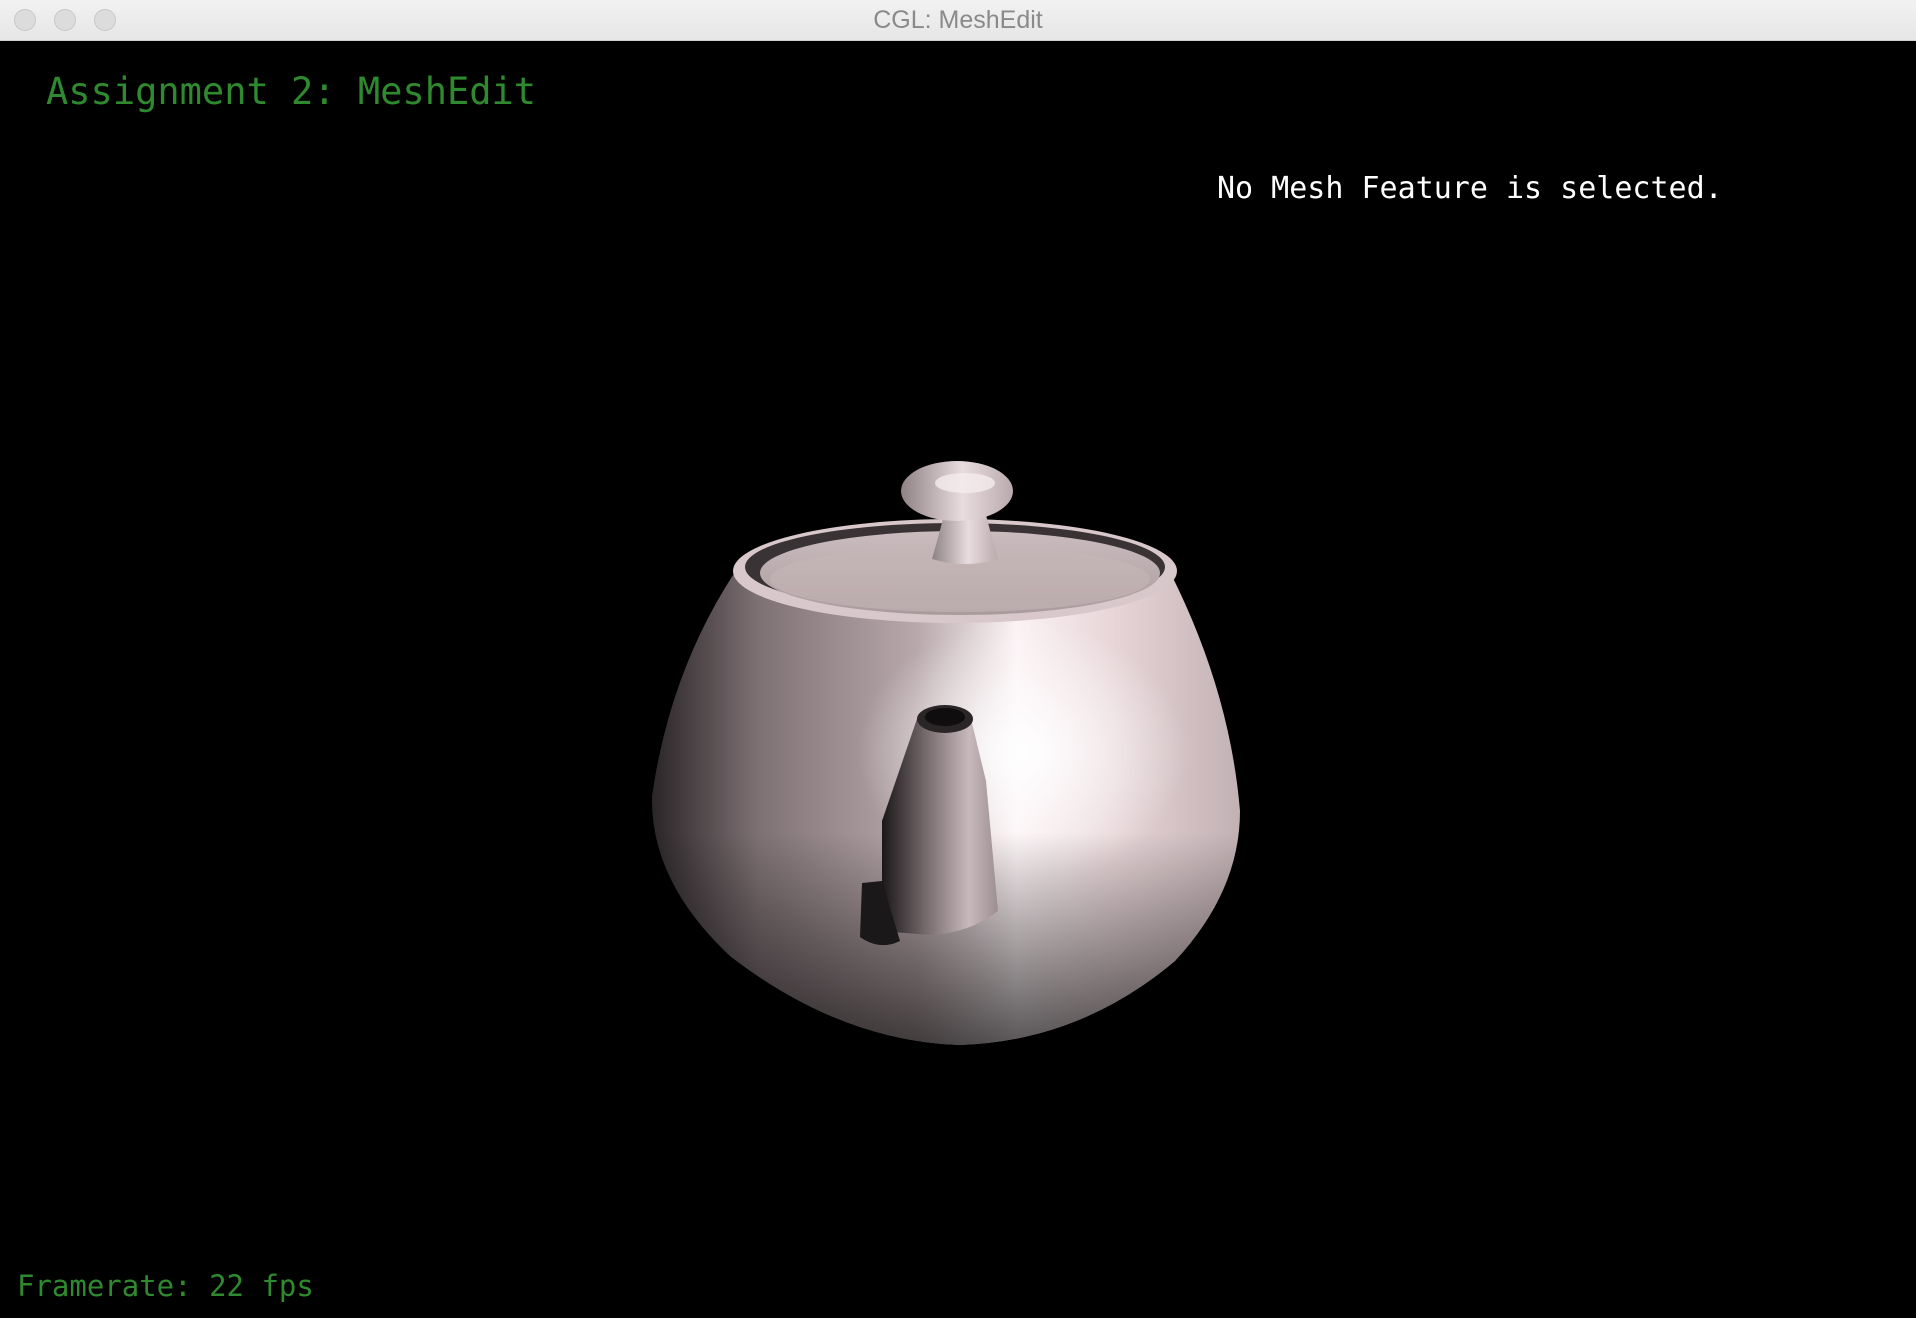  I want to click on assignment-title: Assignment 2: MeshEdit, so click(291, 91).